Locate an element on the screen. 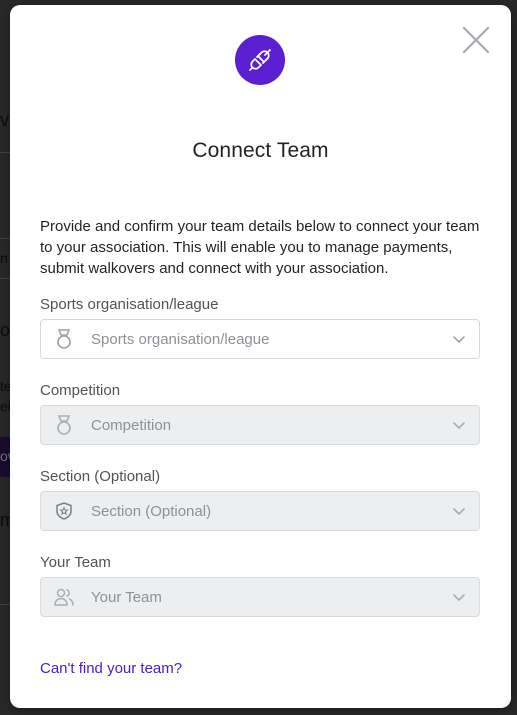  close-button is located at coordinates (476, 40).